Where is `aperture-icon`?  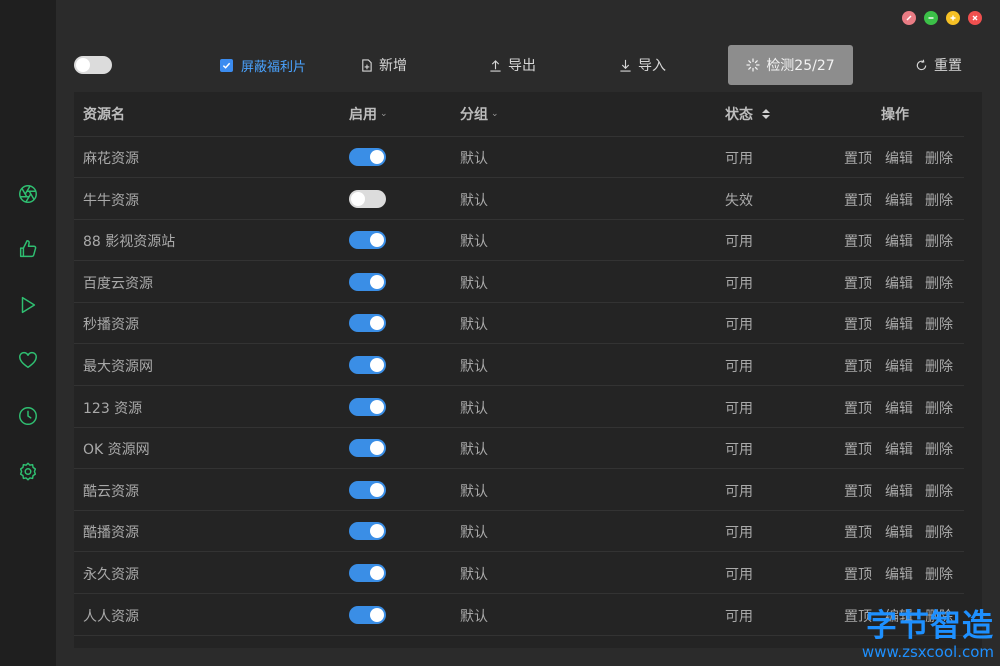
aperture-icon is located at coordinates (28, 194).